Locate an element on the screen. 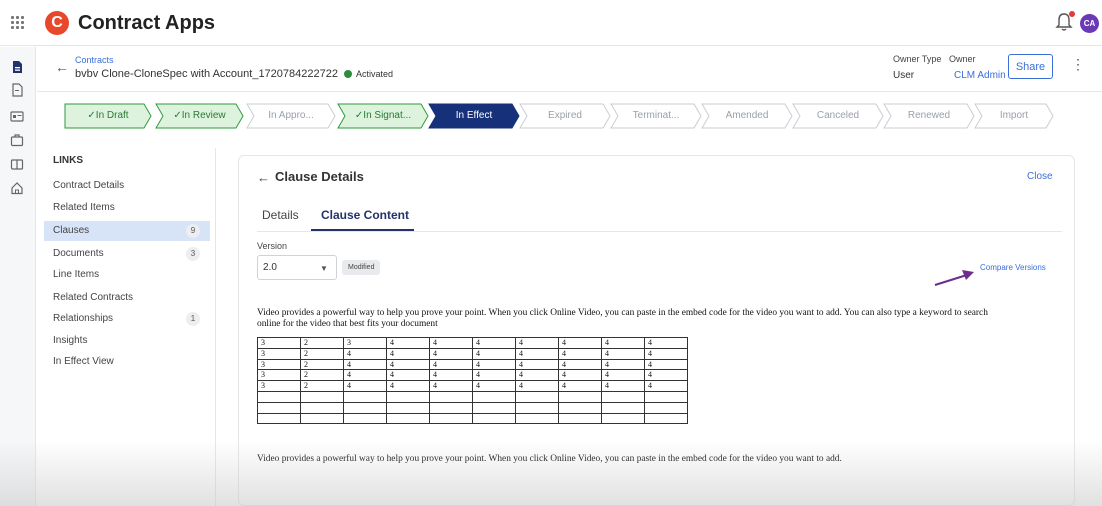 The image size is (1102, 506). stage-4: In Effect is located at coordinates (474, 116).